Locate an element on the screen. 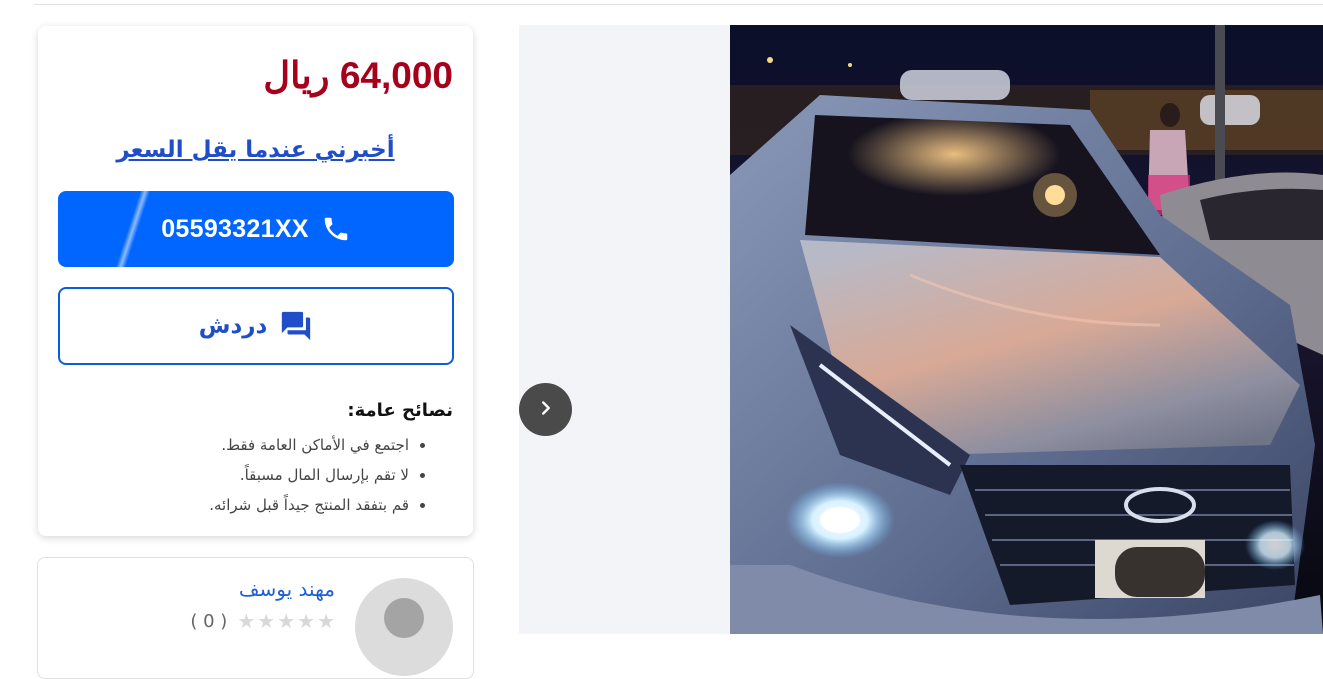 This screenshot has height=679, width=1323. seller-rating: ( 0 ) ★ ★ ★ ★ ★ is located at coordinates (262, 621).